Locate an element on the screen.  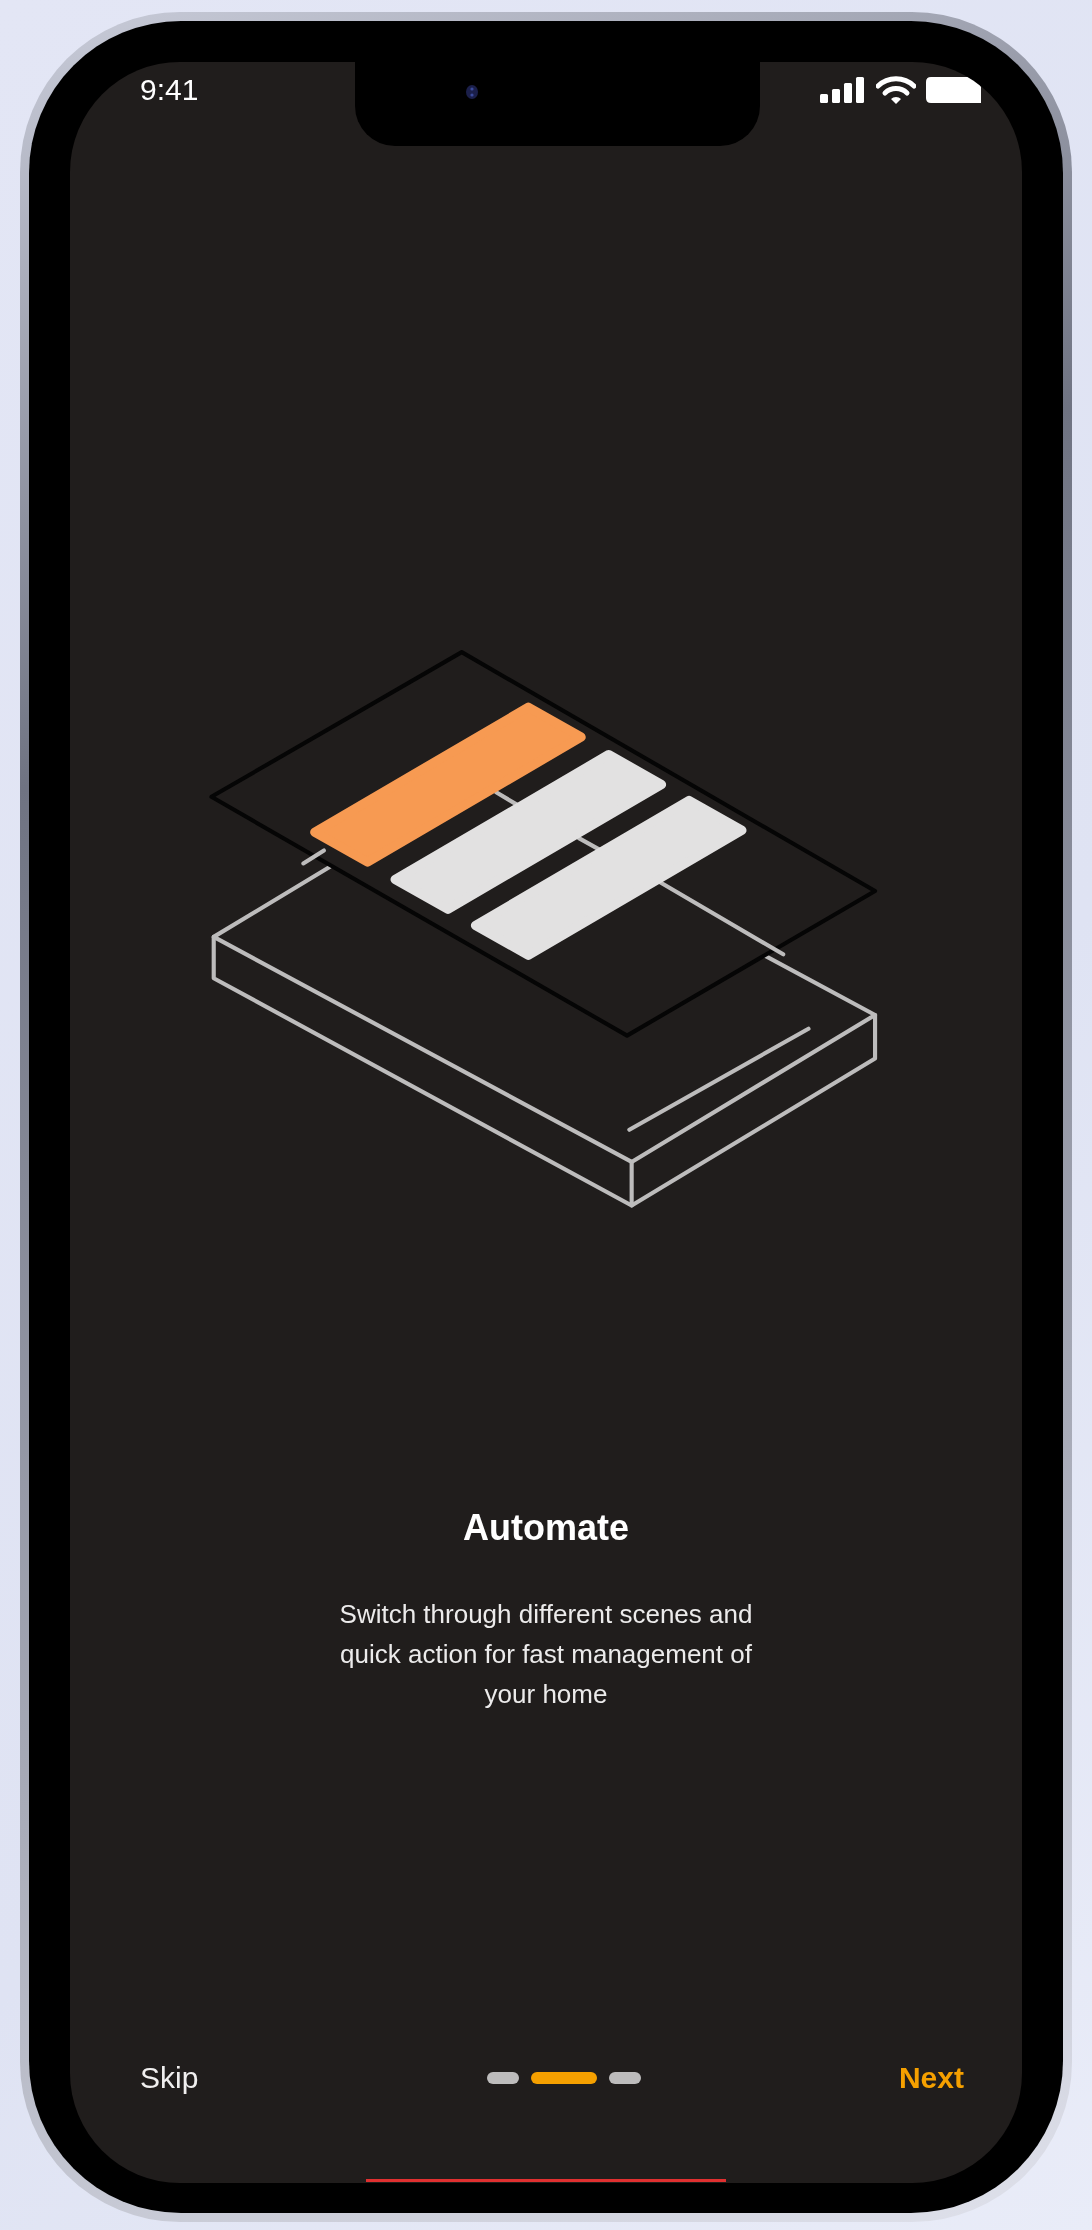
battery-icon is located at coordinates (954, 90).